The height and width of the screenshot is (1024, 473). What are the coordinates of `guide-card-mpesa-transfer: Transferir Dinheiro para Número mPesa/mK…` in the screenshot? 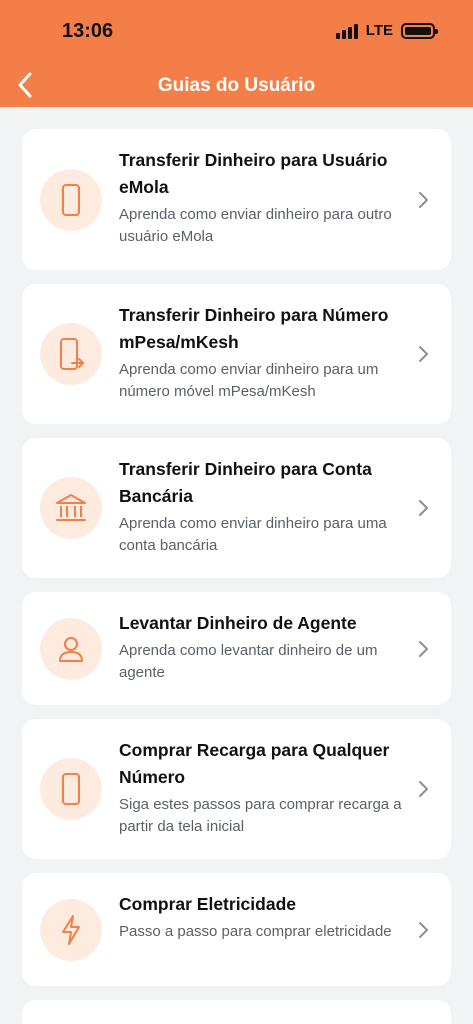 It's located at (236, 354).